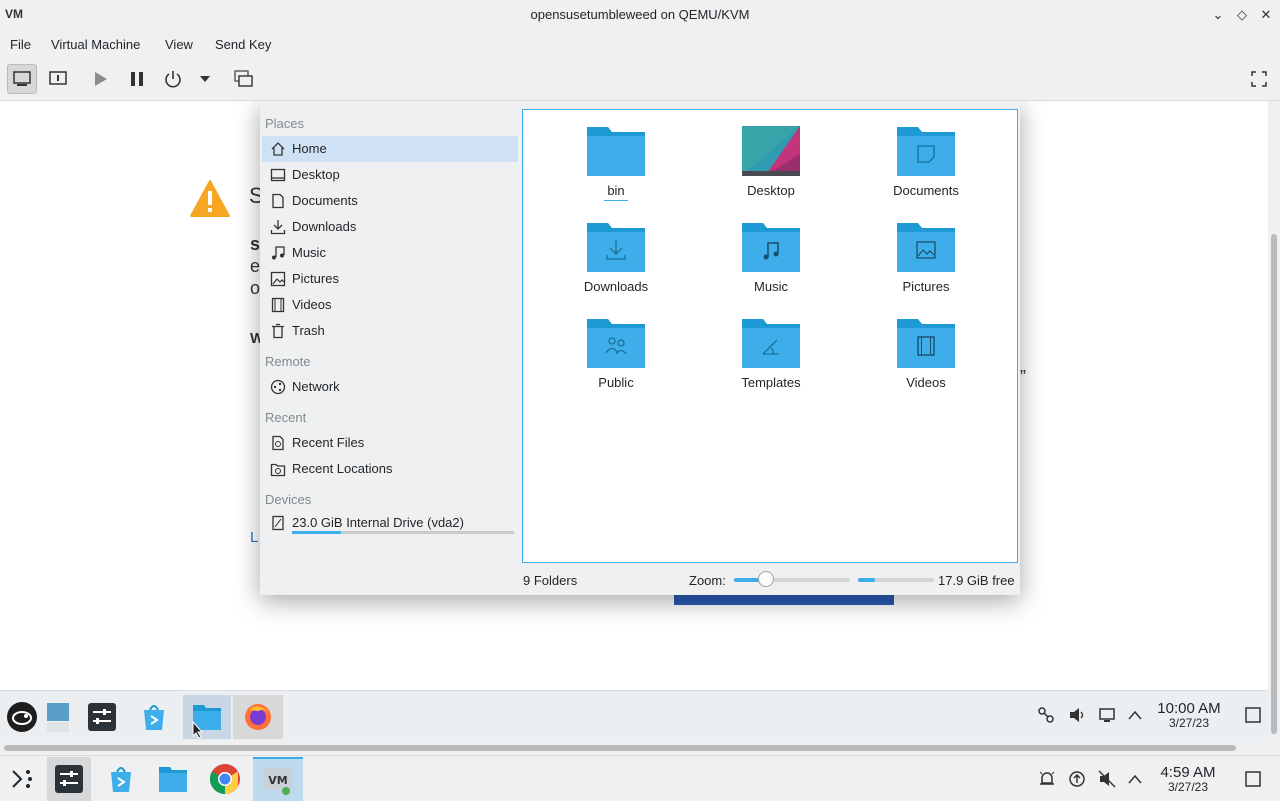  I want to click on host-show-desktop-icon, so click(1253, 779).